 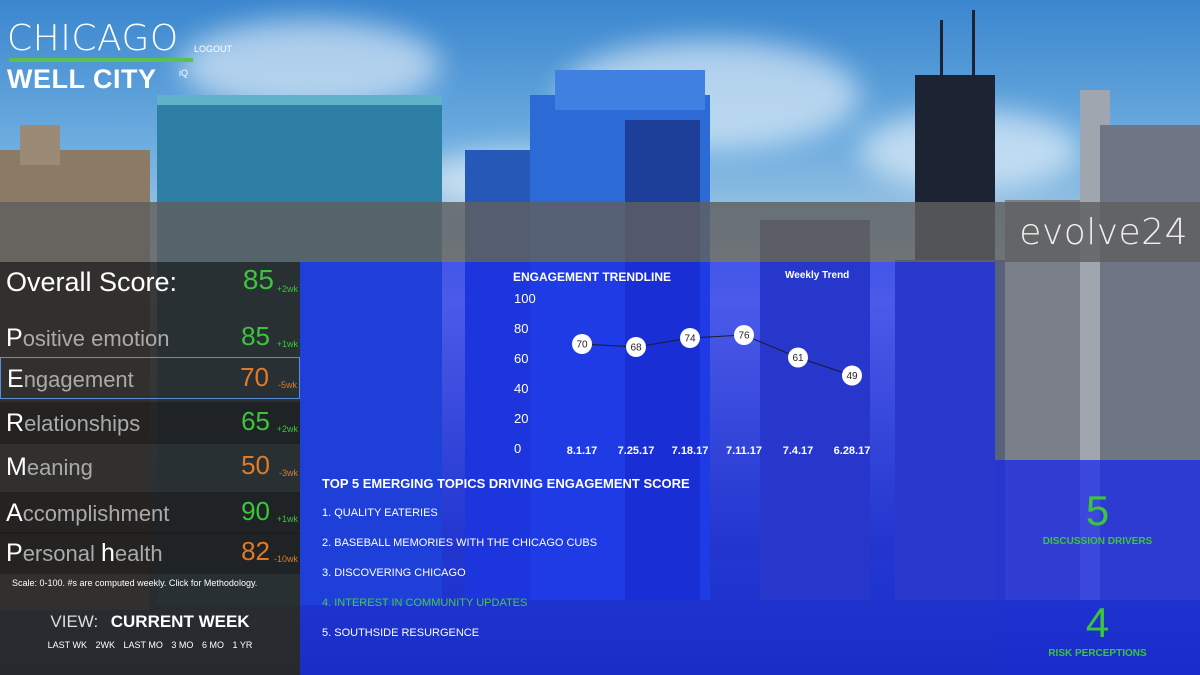 What do you see at coordinates (642, 520) in the screenshot?
I see `topic-item: 1. QUALITY EATERIES` at bounding box center [642, 520].